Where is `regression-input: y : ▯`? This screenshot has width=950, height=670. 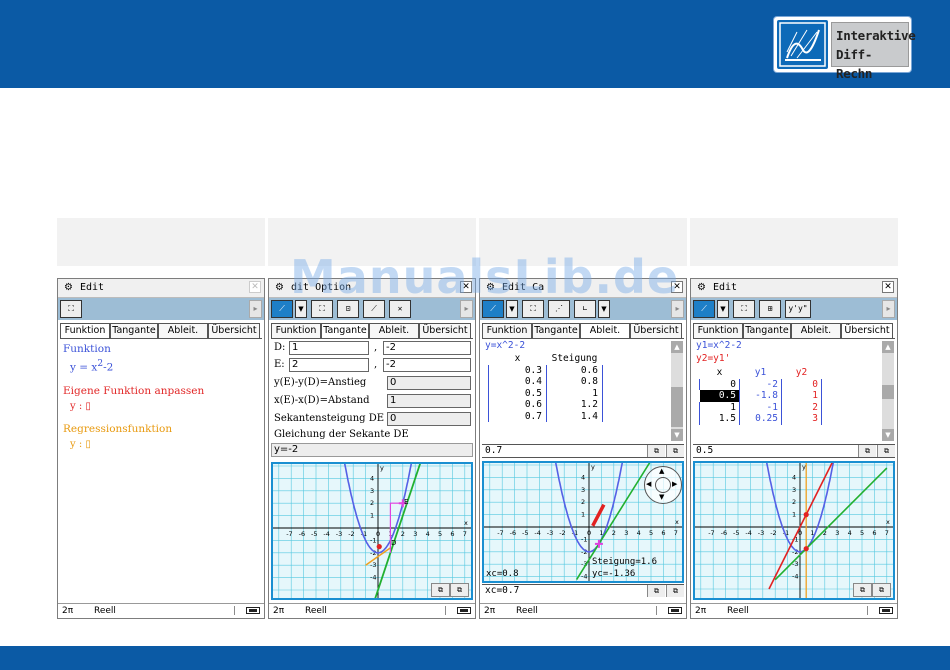
regression-input: y : ▯ is located at coordinates (80, 444).